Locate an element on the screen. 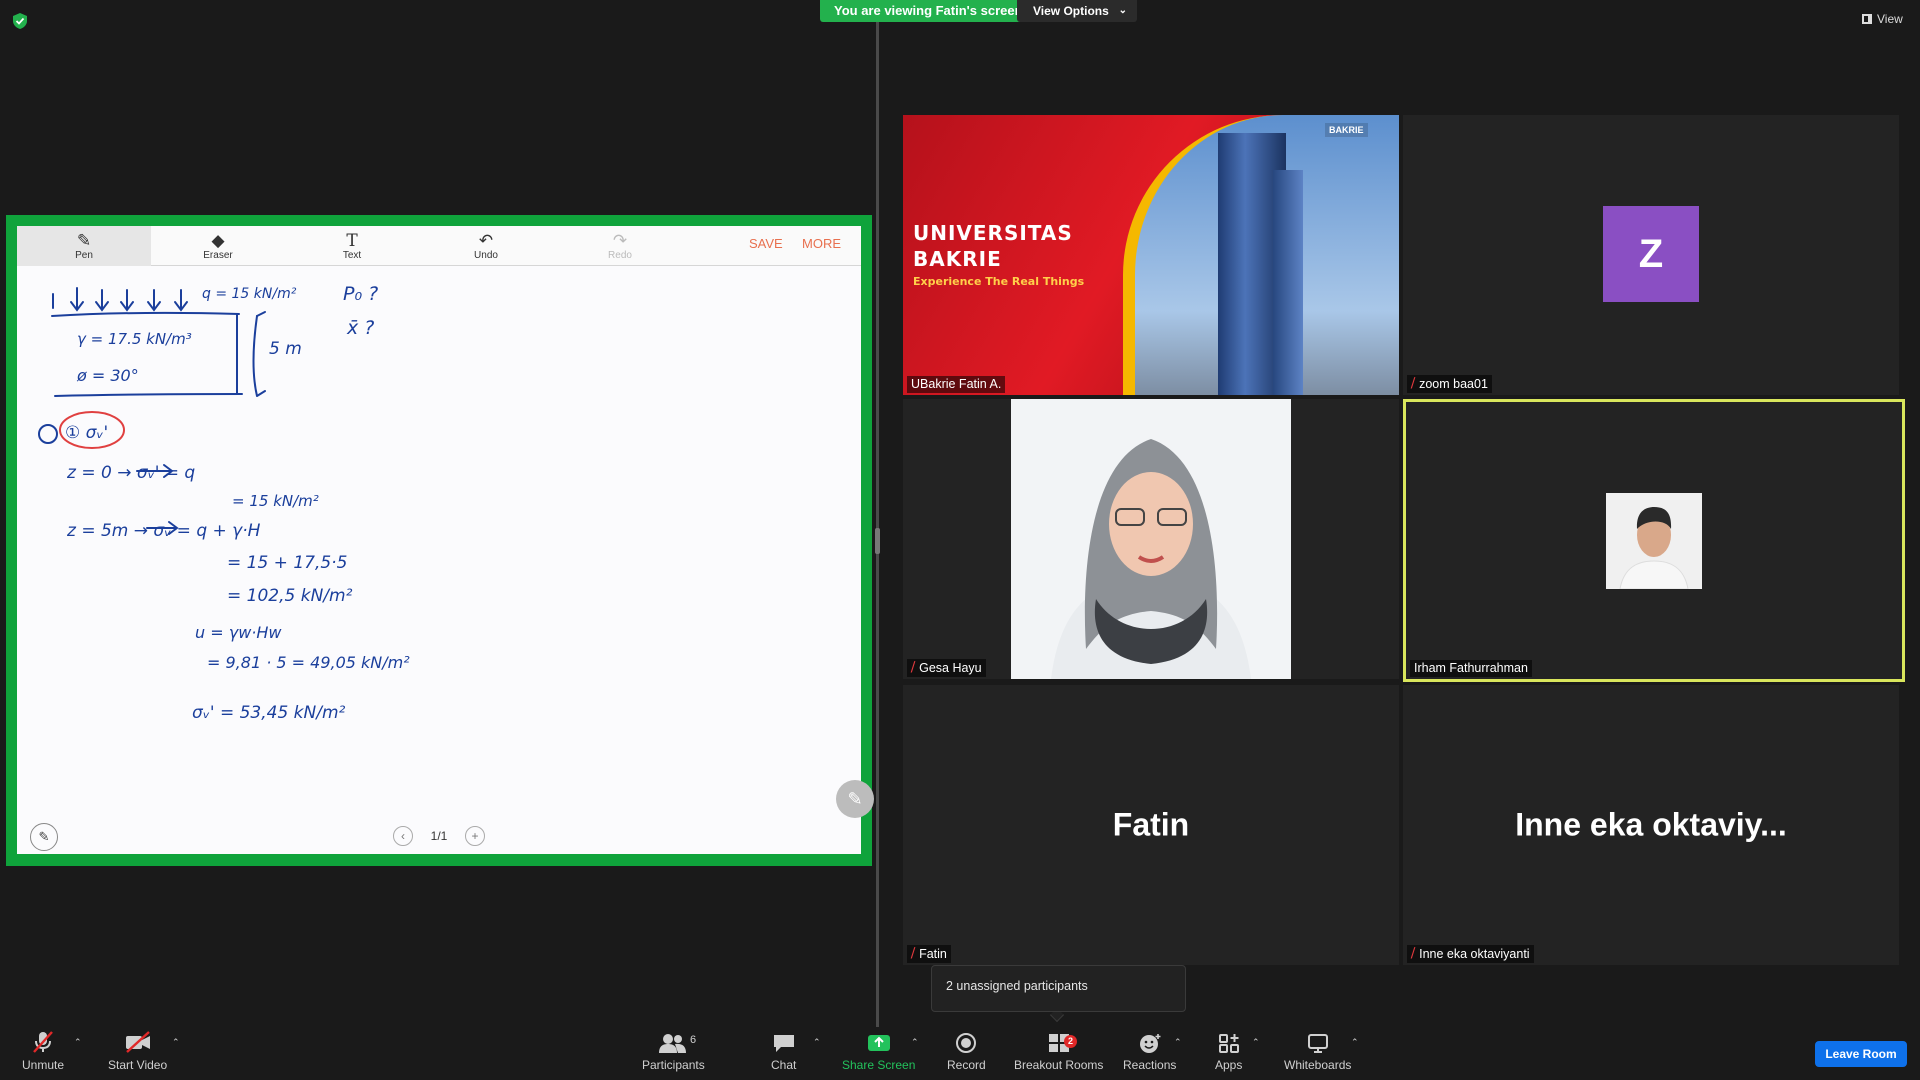 The image size is (1920, 1080). start-video-label: Start Video is located at coordinates (138, 1065).